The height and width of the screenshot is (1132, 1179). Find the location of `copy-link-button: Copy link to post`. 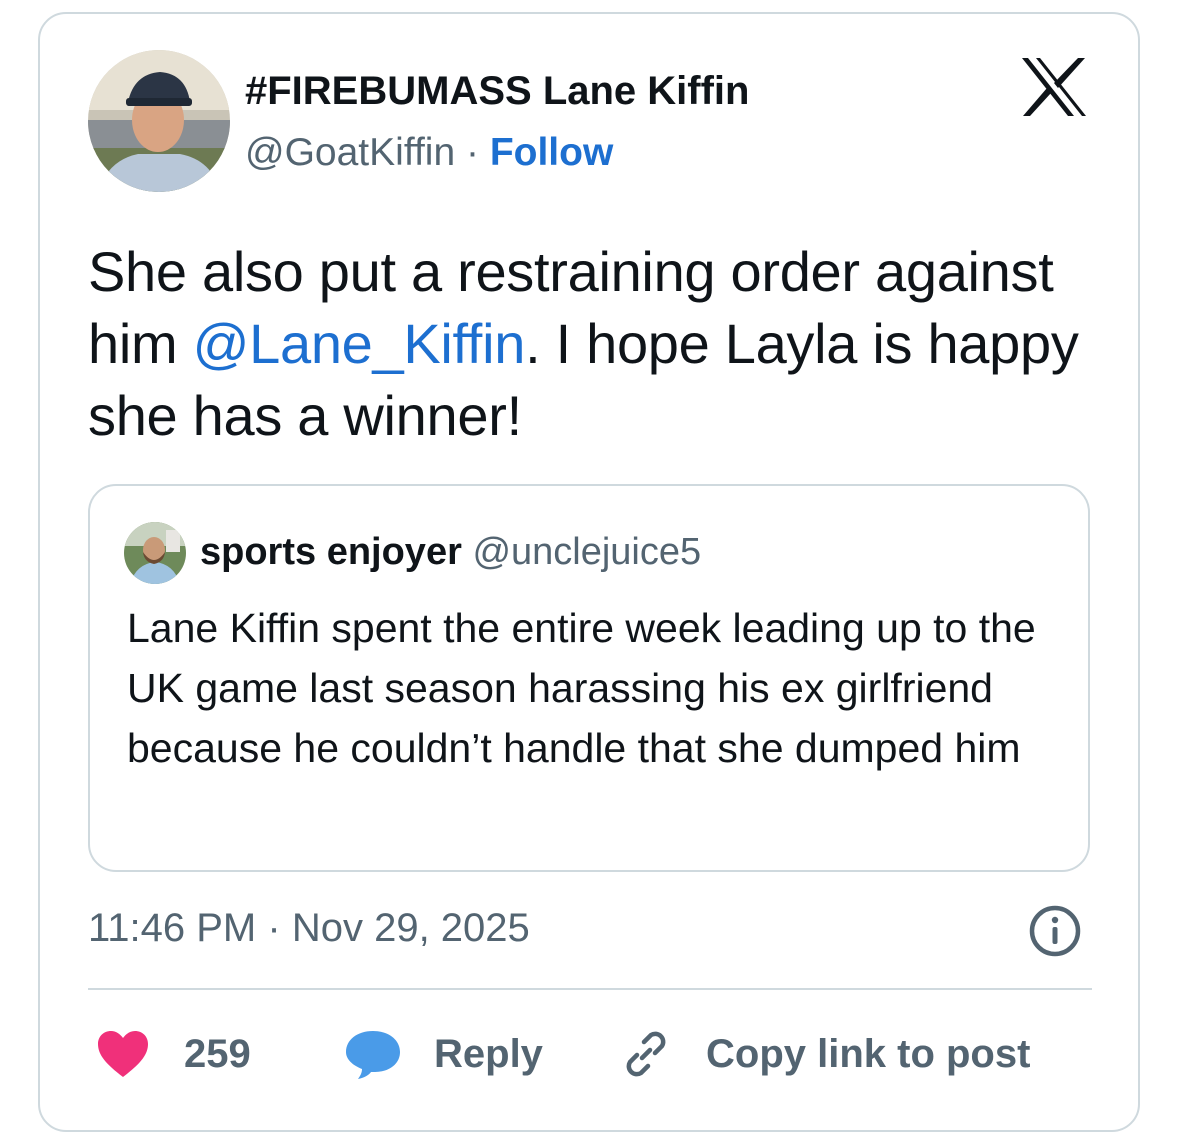

copy-link-button: Copy link to post is located at coordinates (825, 1054).